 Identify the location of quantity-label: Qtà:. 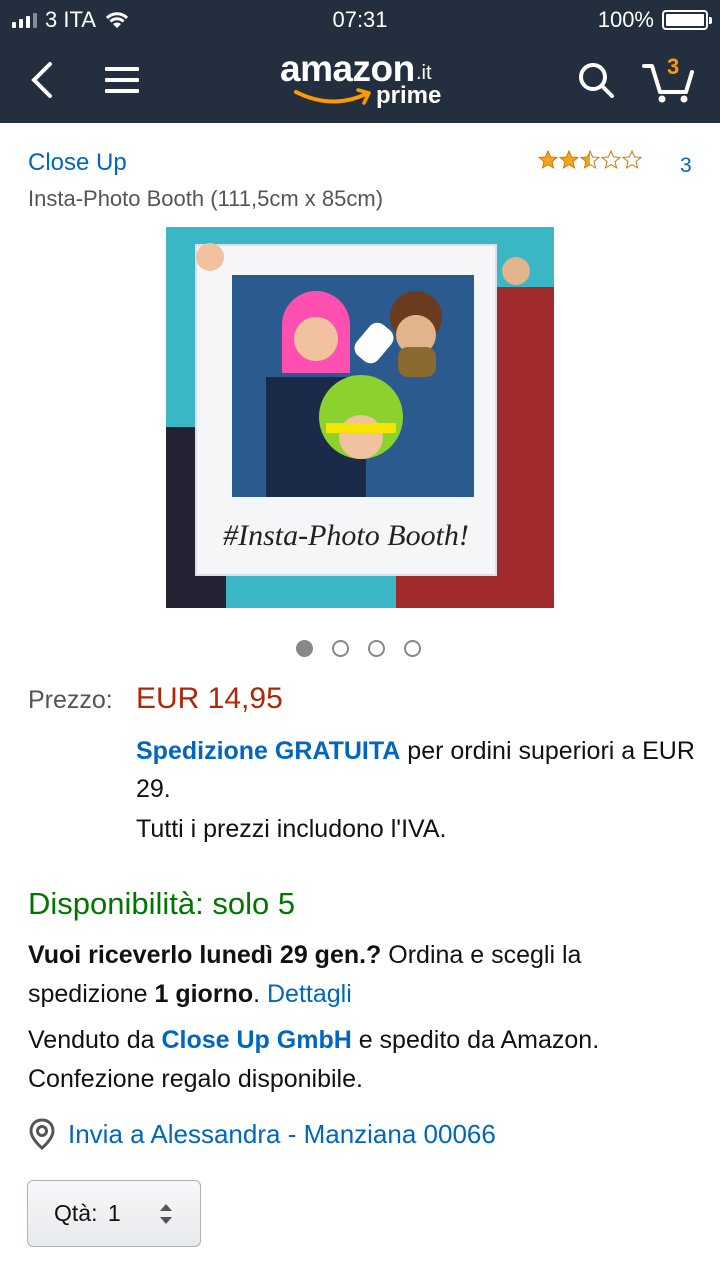
(76, 1213).